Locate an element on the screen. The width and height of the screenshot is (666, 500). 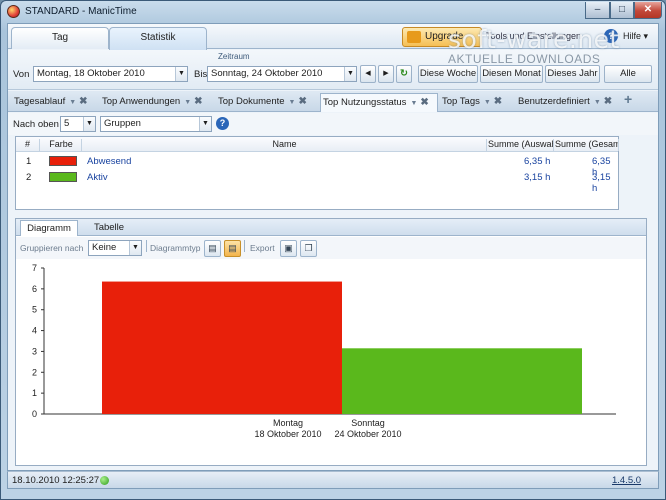
column-header-sum-total: Summe (Gesamt) is located at coordinates (587, 145).